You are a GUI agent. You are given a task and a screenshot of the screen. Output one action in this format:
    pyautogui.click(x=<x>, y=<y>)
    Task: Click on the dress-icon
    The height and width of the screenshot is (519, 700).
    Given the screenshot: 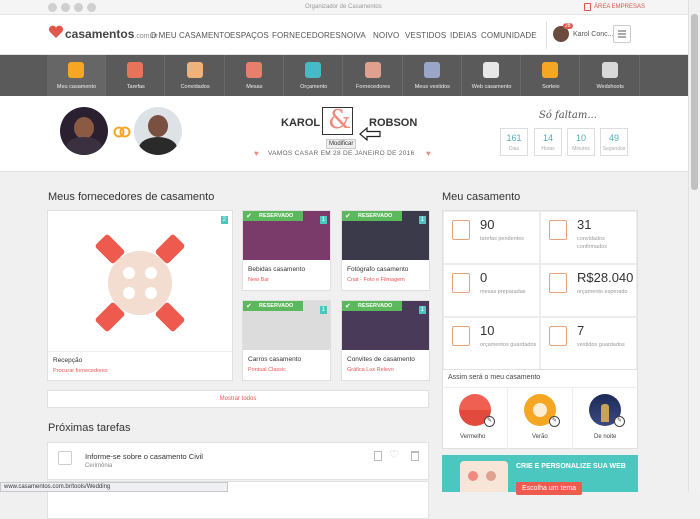 What is the action you would take?
    pyautogui.click(x=431, y=70)
    